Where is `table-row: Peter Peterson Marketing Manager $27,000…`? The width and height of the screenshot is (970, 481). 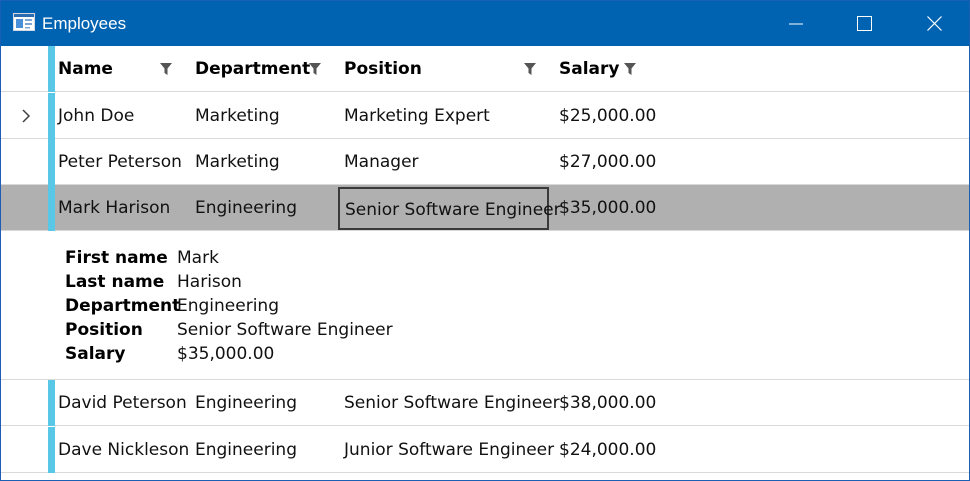
table-row: Peter Peterson Marketing Manager $27,000… is located at coordinates (485, 162).